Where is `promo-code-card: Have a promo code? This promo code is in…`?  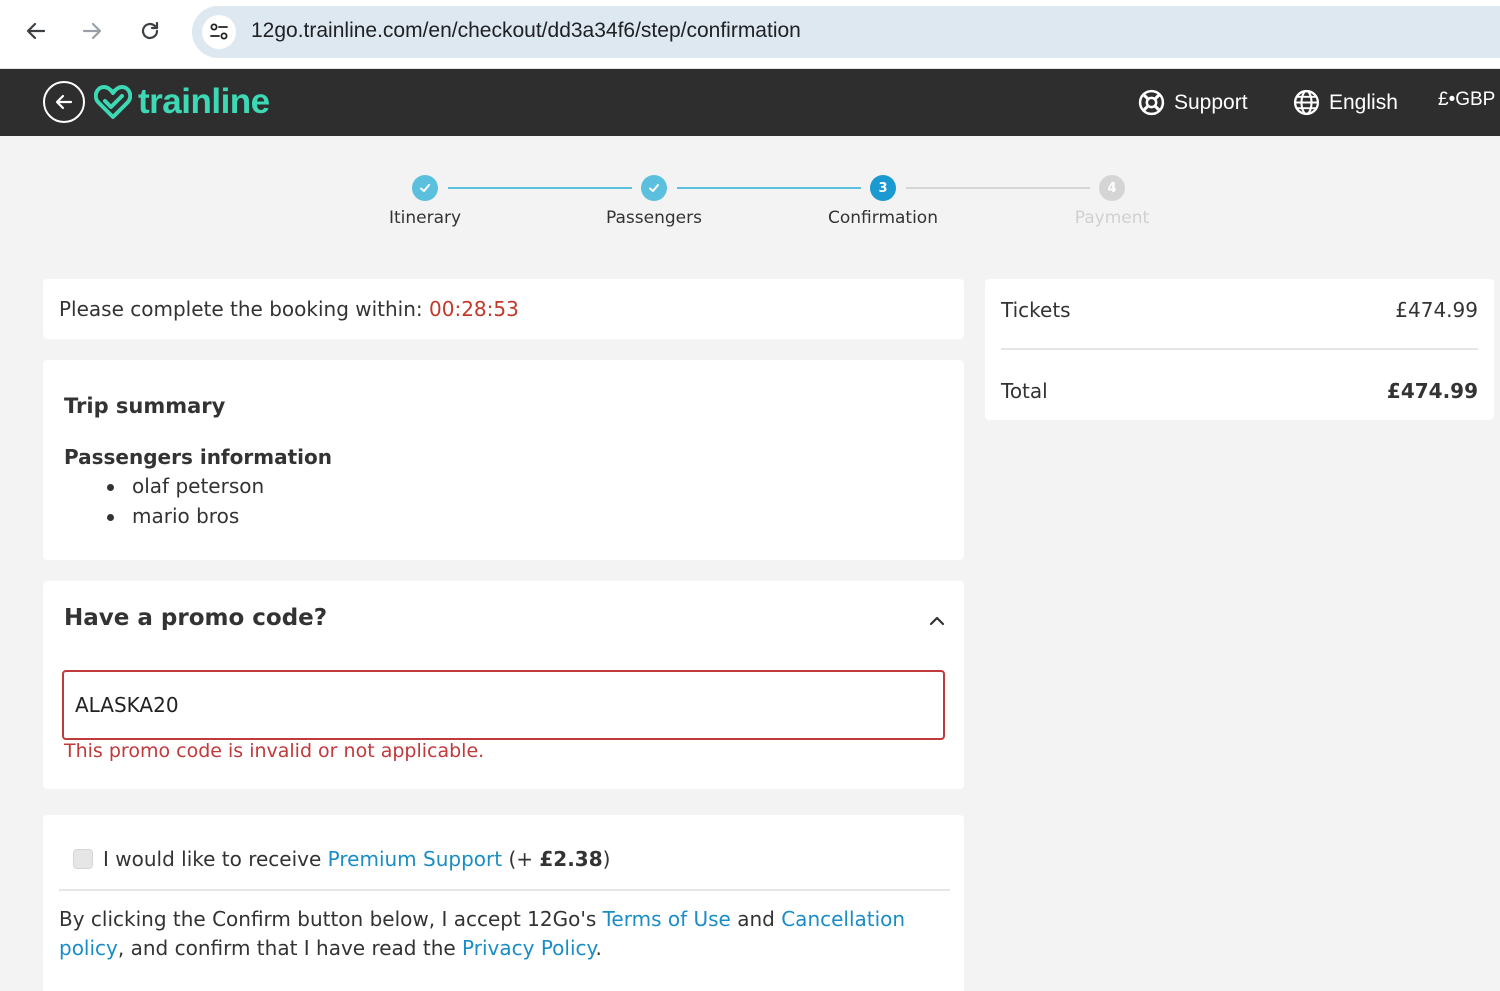 promo-code-card: Have a promo code? This promo code is in… is located at coordinates (503, 685).